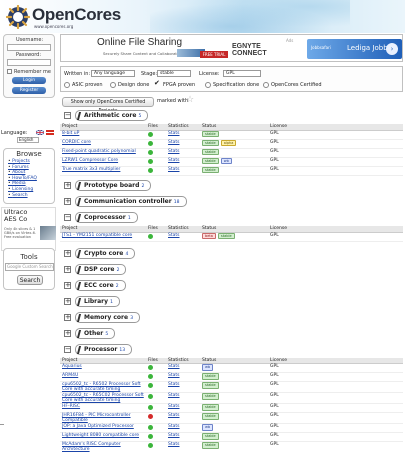  Describe the element at coordinates (231, 349) in the screenshot. I see `section-header: − Processor 13` at that location.